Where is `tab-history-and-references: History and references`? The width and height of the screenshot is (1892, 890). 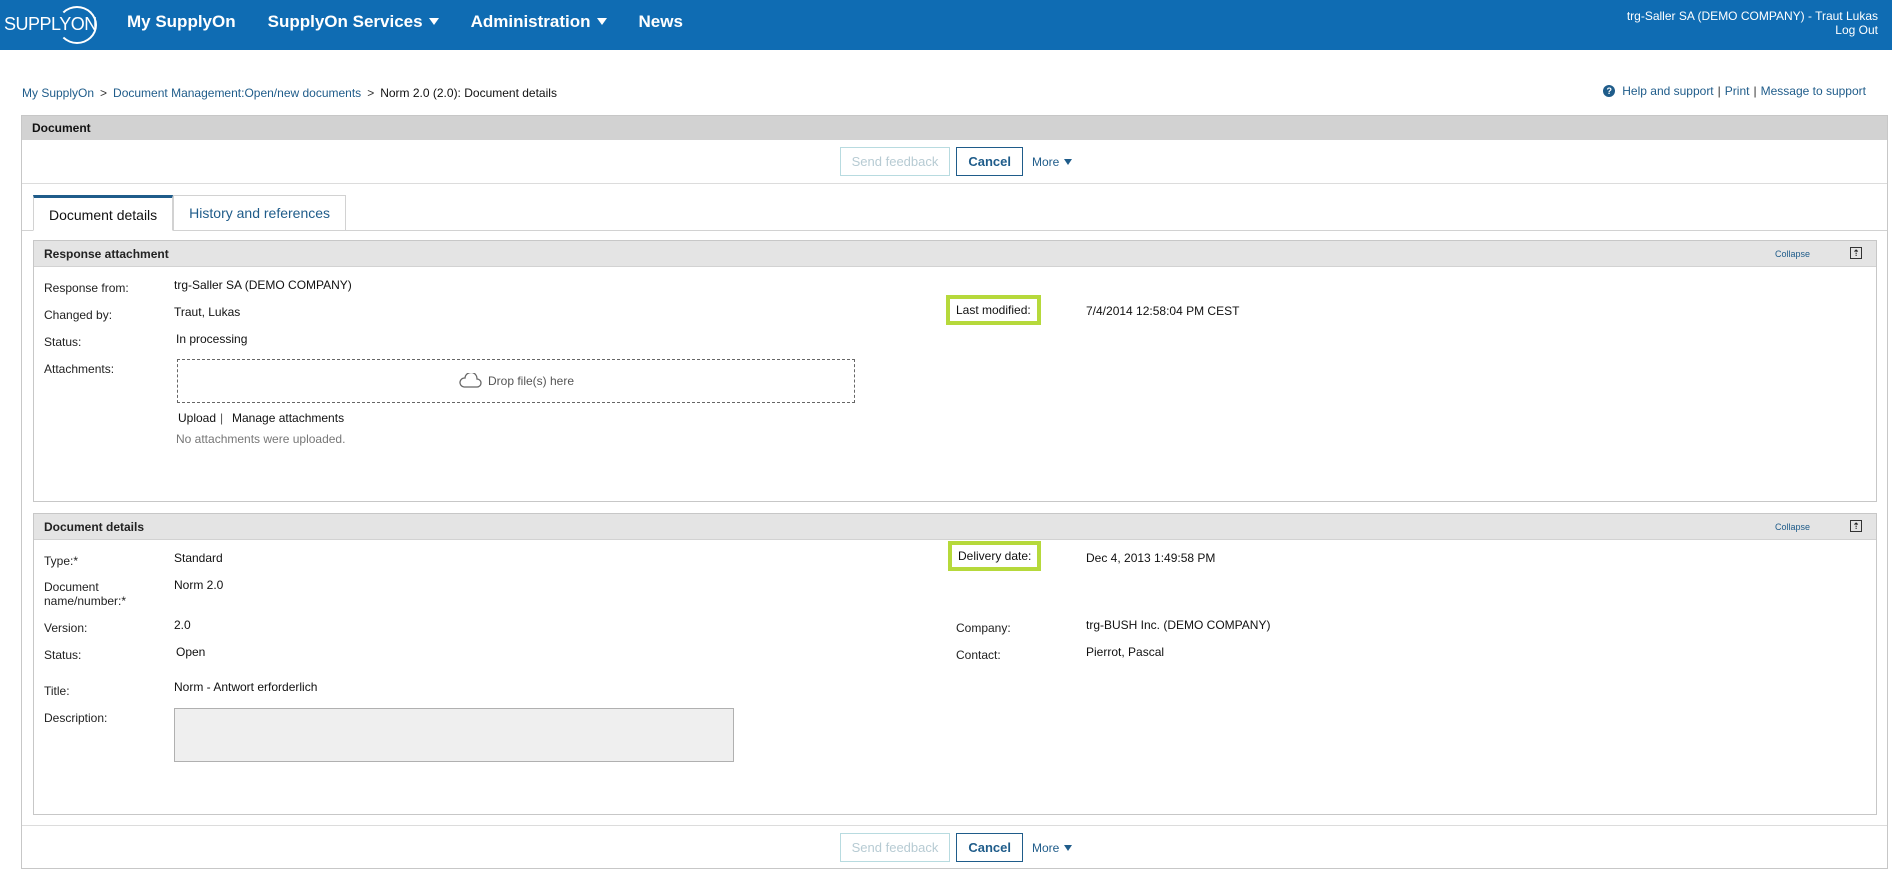 tab-history-and-references: History and references is located at coordinates (260, 213).